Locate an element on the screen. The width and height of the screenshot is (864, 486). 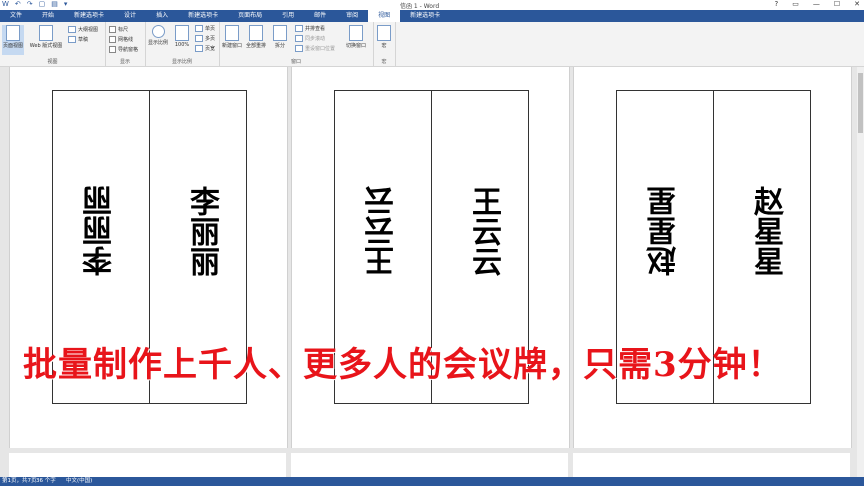
redo-icon: ↷ is located at coordinates (30, 4).